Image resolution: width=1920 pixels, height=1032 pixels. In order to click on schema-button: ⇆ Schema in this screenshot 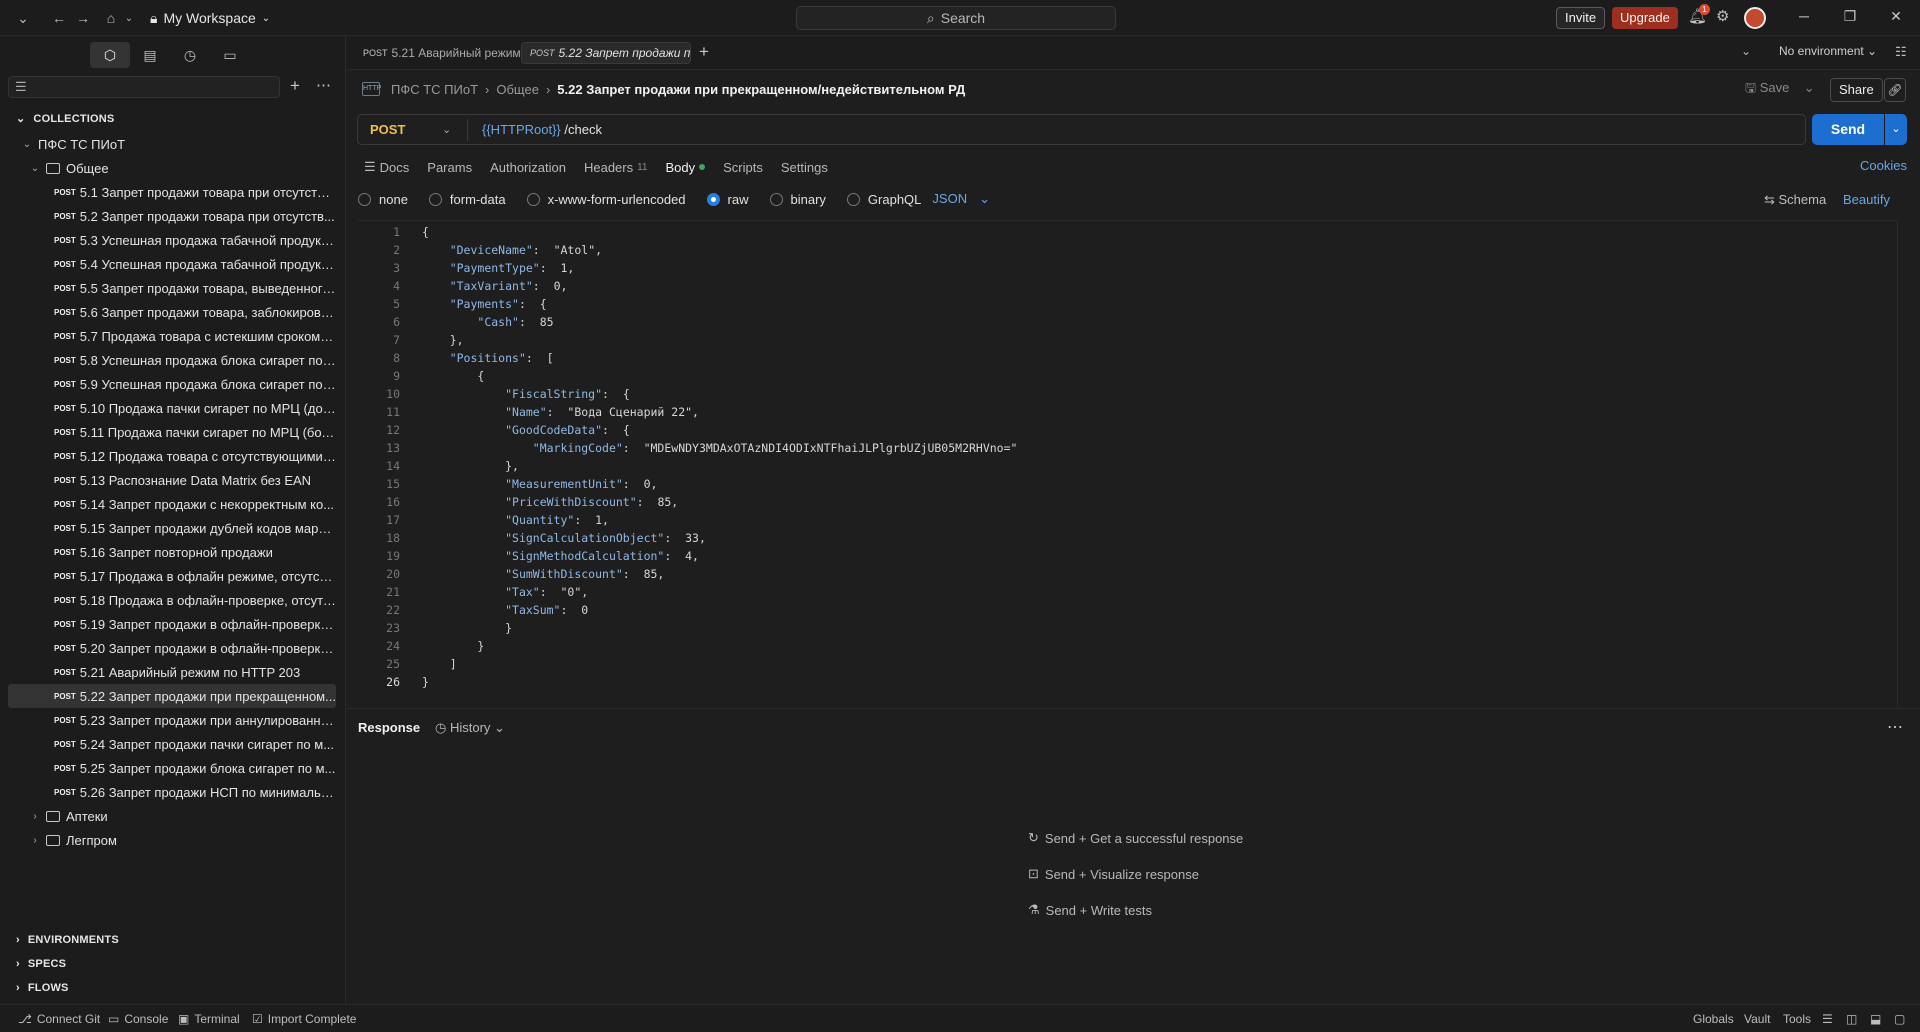, I will do `click(1795, 200)`.